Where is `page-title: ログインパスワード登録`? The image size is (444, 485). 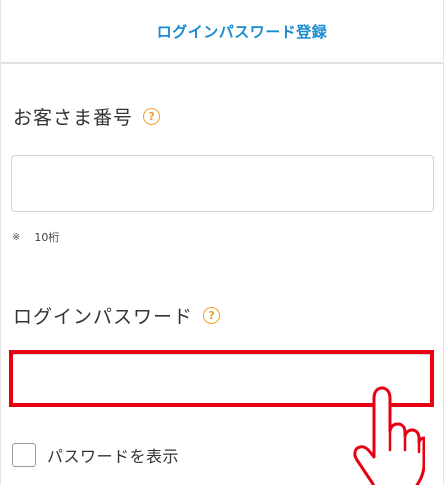 page-title: ログインパスワード登録 is located at coordinates (242, 31).